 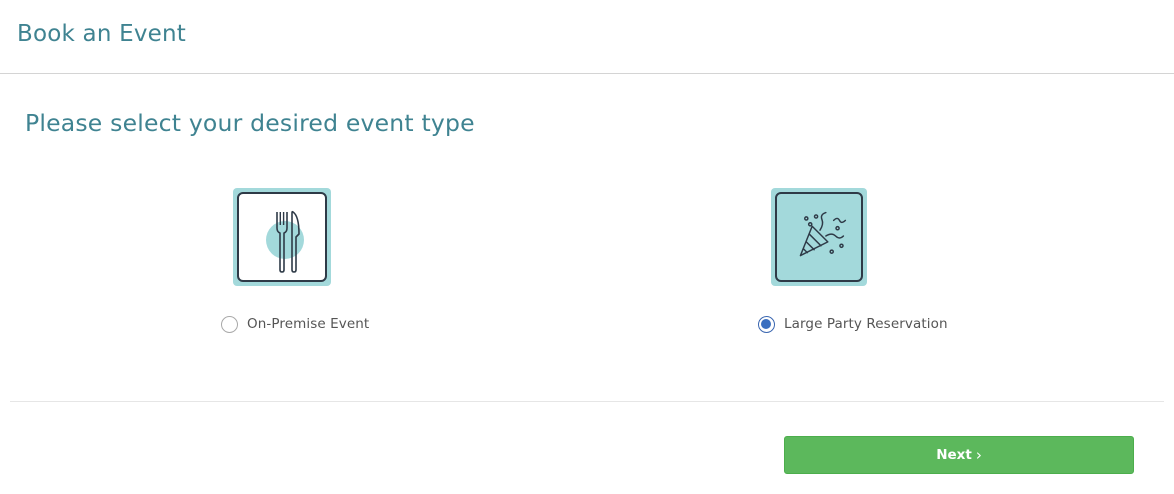 I want to click on next-button: Next ›, so click(x=959, y=455).